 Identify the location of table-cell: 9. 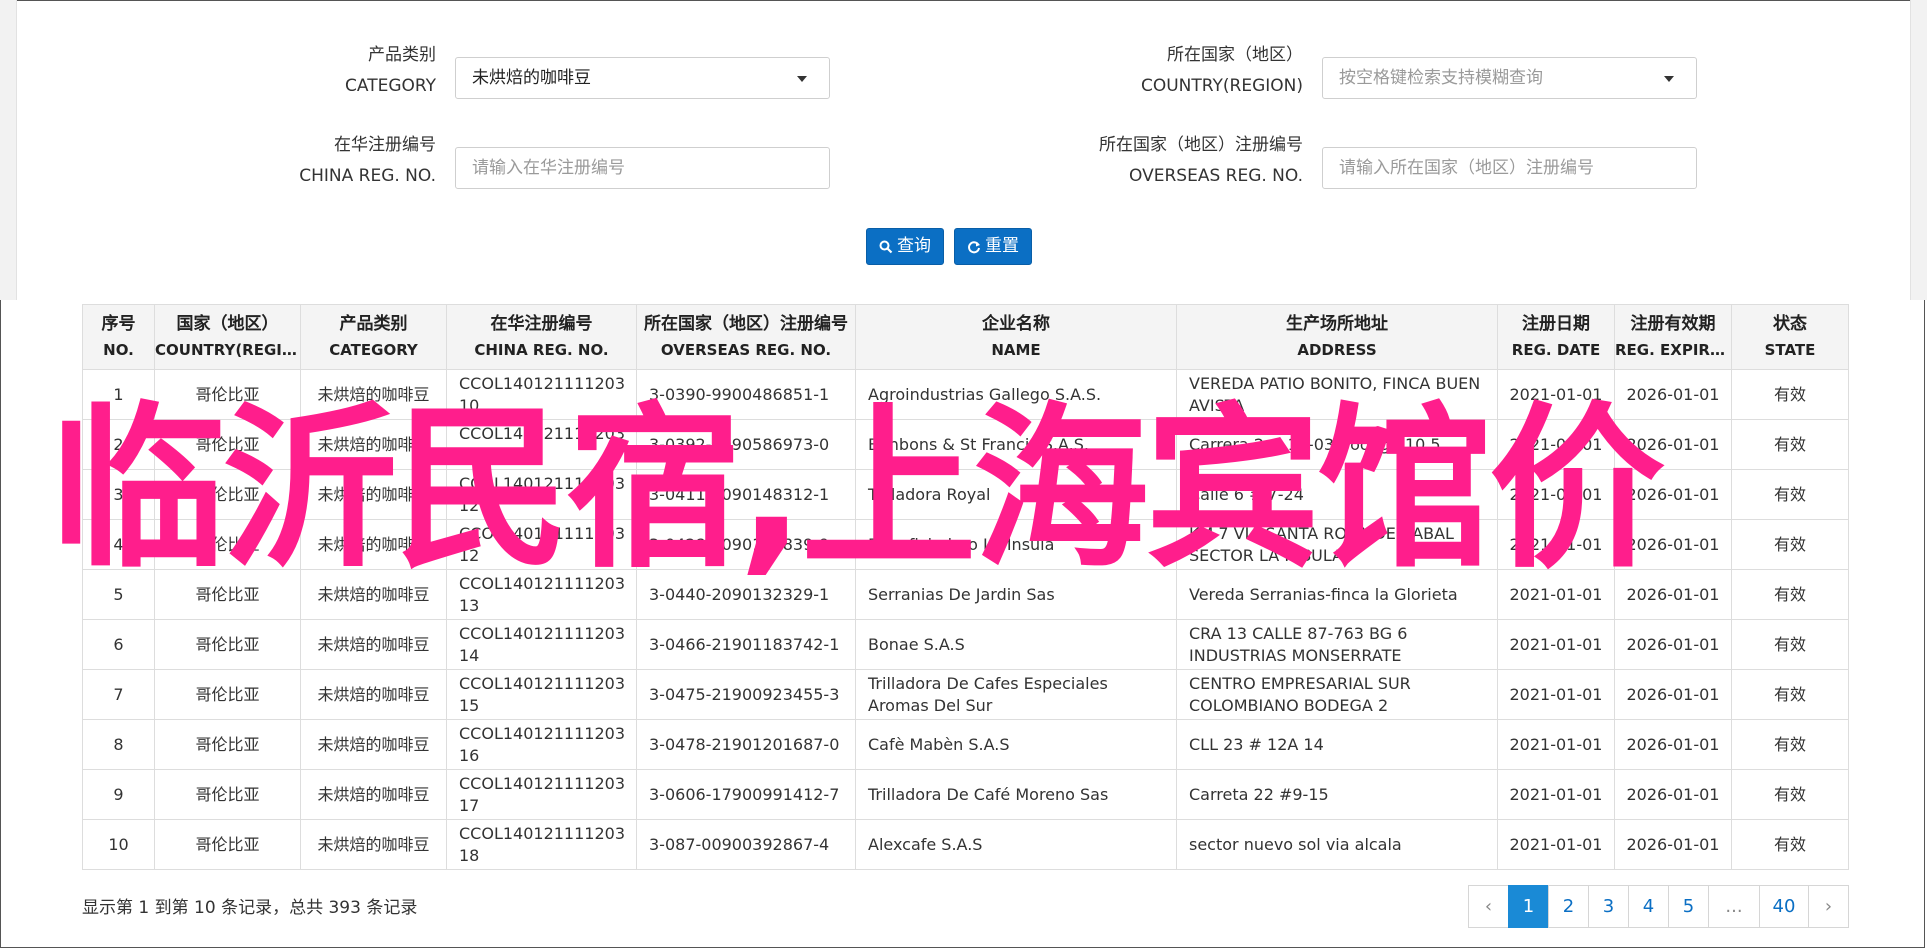
(118, 794).